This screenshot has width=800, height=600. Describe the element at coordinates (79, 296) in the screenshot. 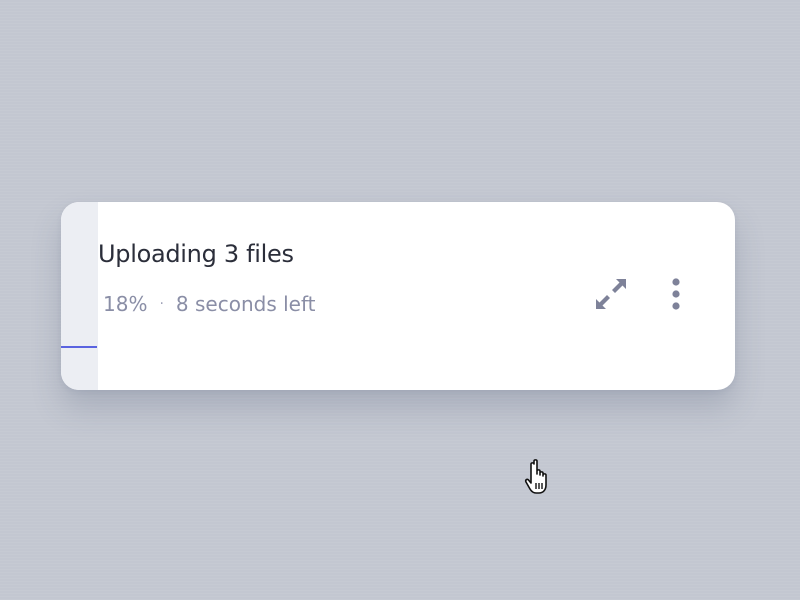

I see `card-left-strip` at that location.